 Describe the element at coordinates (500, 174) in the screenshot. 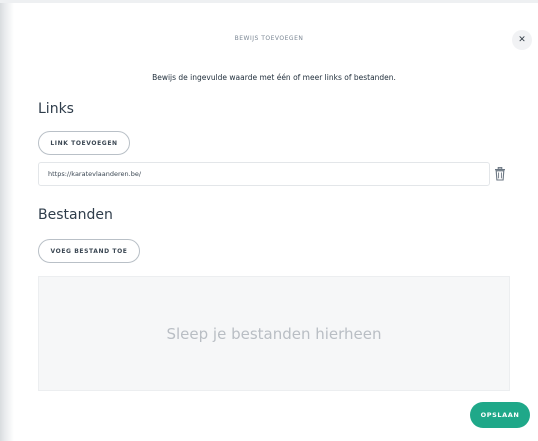

I see `trash-icon` at that location.